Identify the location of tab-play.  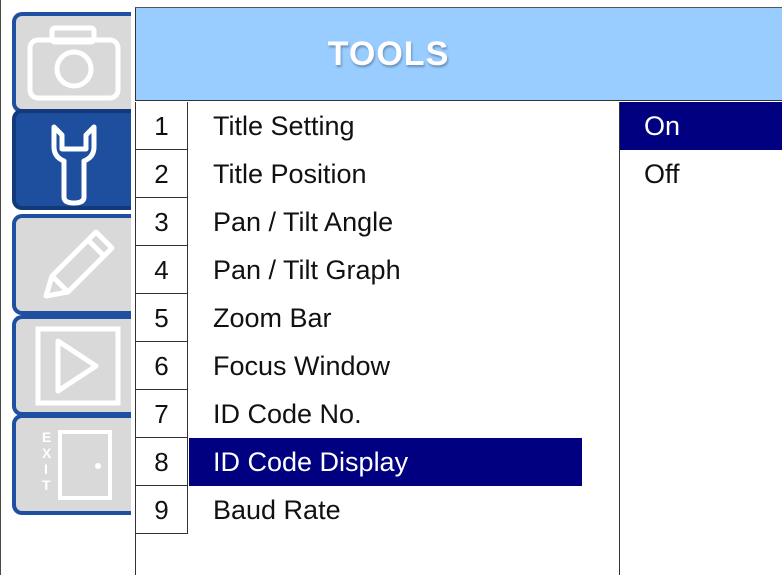
(71, 365).